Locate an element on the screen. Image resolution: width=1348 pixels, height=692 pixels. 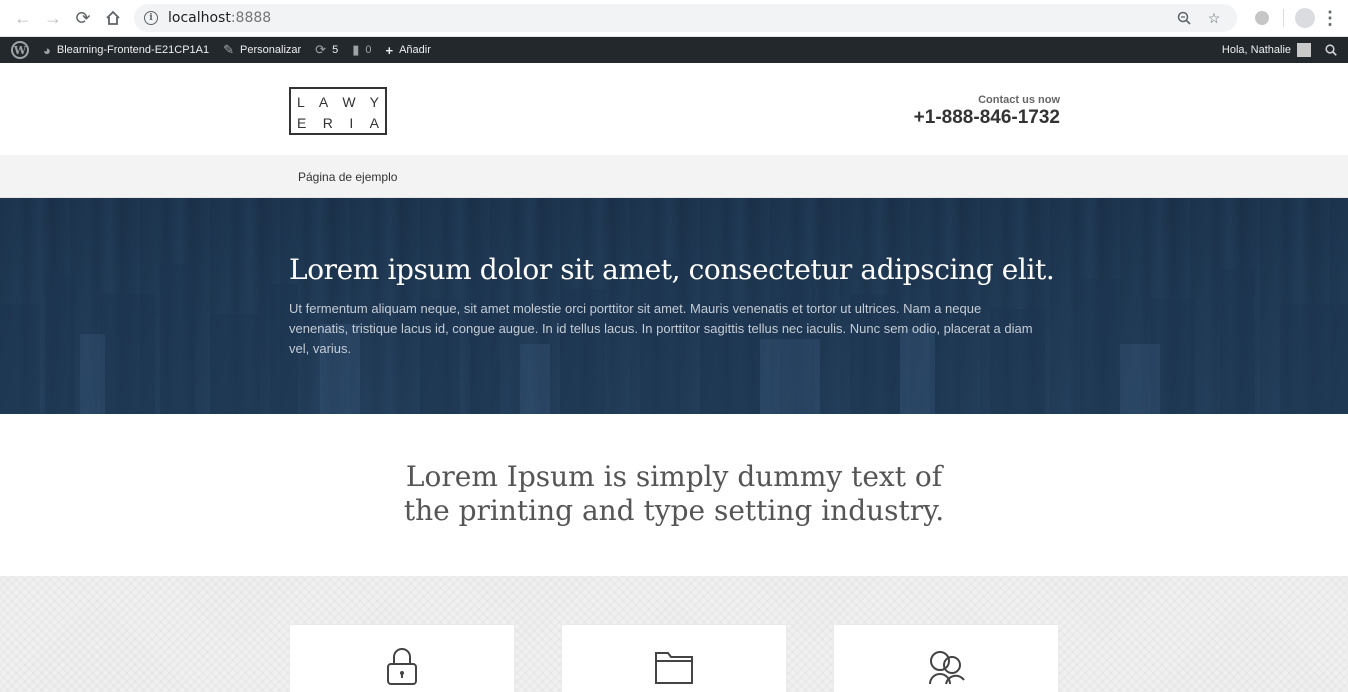
comments-count: 0 is located at coordinates (368, 50).